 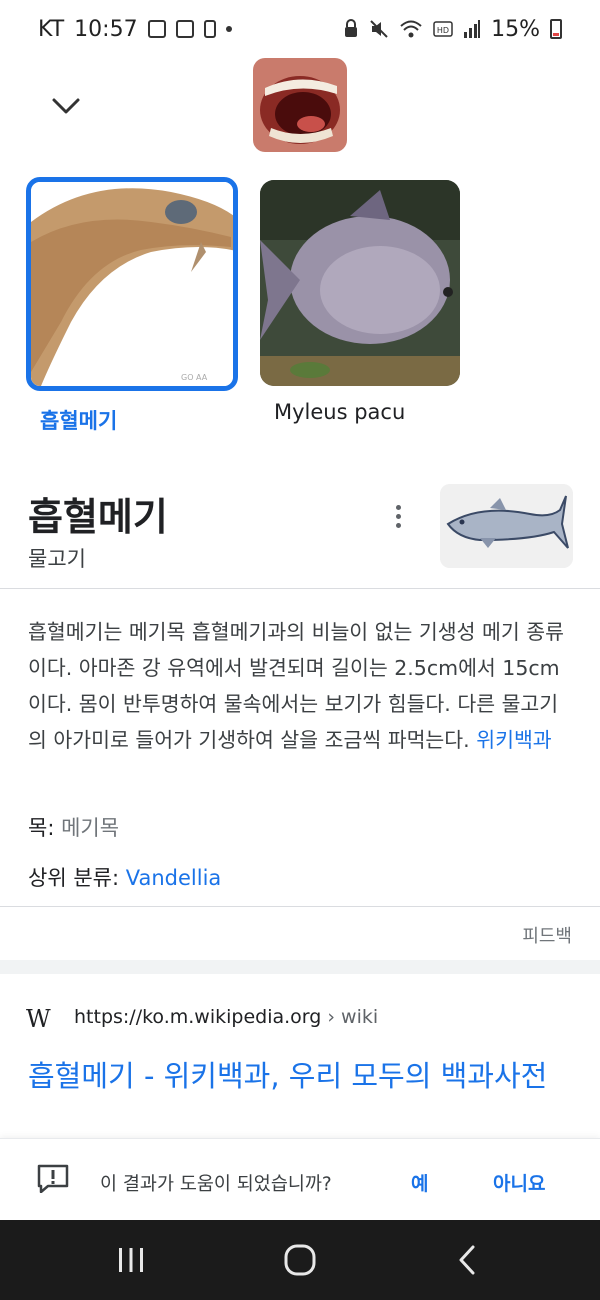 I want to click on more-vert-icon, so click(x=398, y=507).